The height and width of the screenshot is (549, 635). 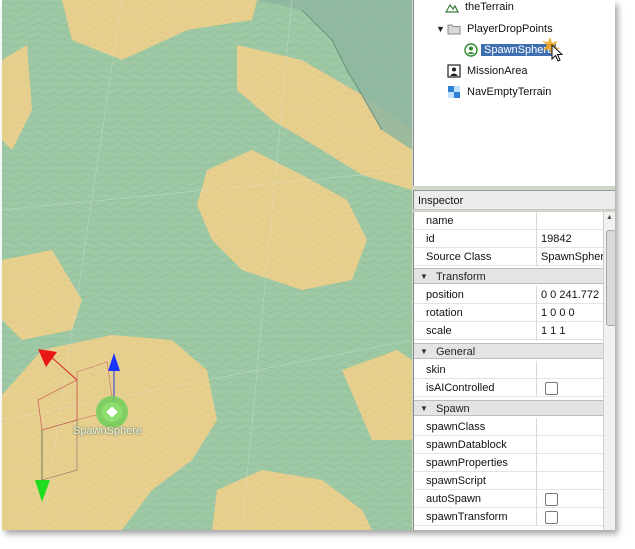 What do you see at coordinates (509, 408) in the screenshot?
I see `section-spawn: ▼ Spawn` at bounding box center [509, 408].